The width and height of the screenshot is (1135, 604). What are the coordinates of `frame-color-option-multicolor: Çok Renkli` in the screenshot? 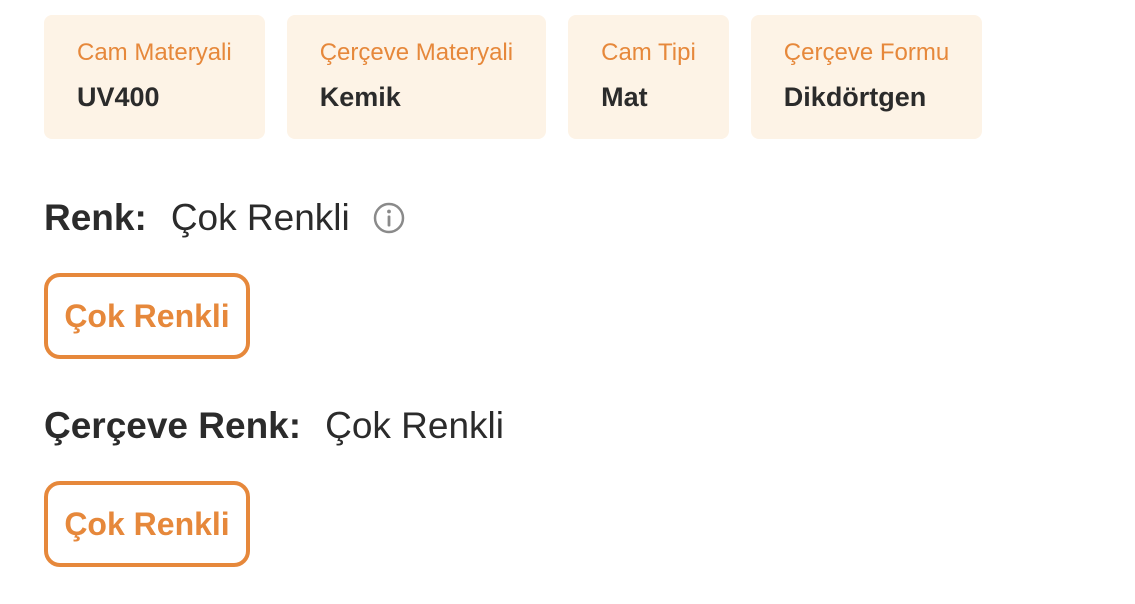 It's located at (147, 524).